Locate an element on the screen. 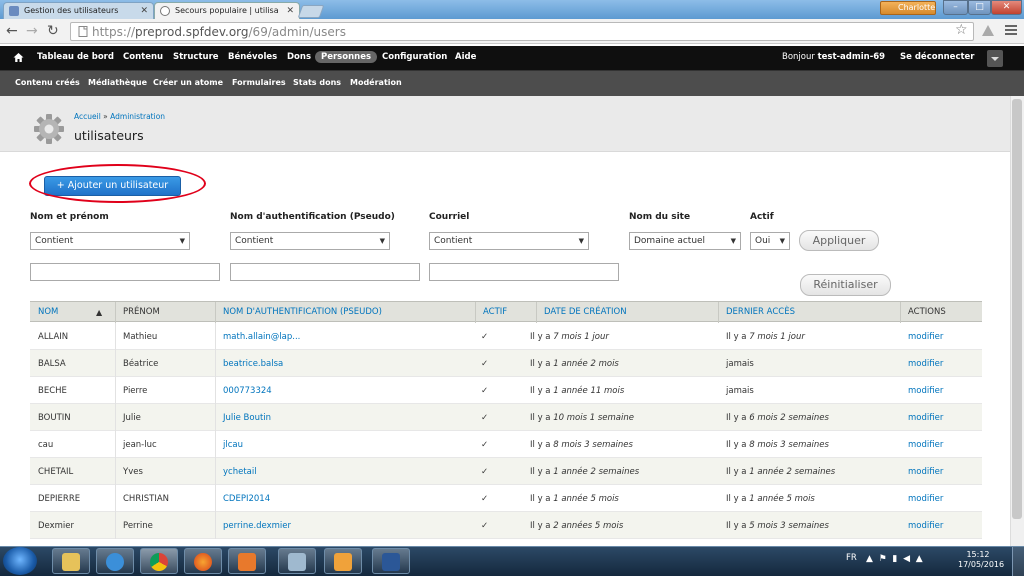 This screenshot has height=576, width=1024. system-tray-icons: ▲ ⚑ ▮ ◀ ▲ is located at coordinates (894, 559).